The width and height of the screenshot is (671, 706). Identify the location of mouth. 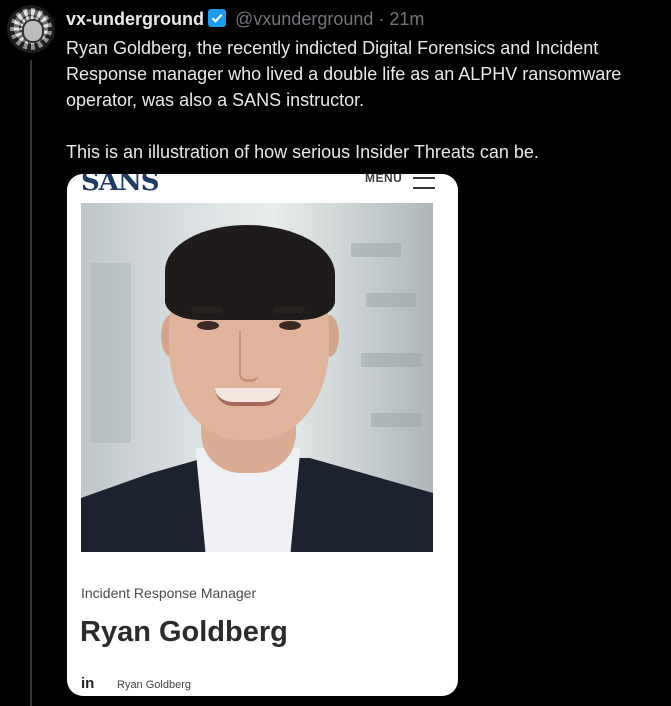
(248, 397).